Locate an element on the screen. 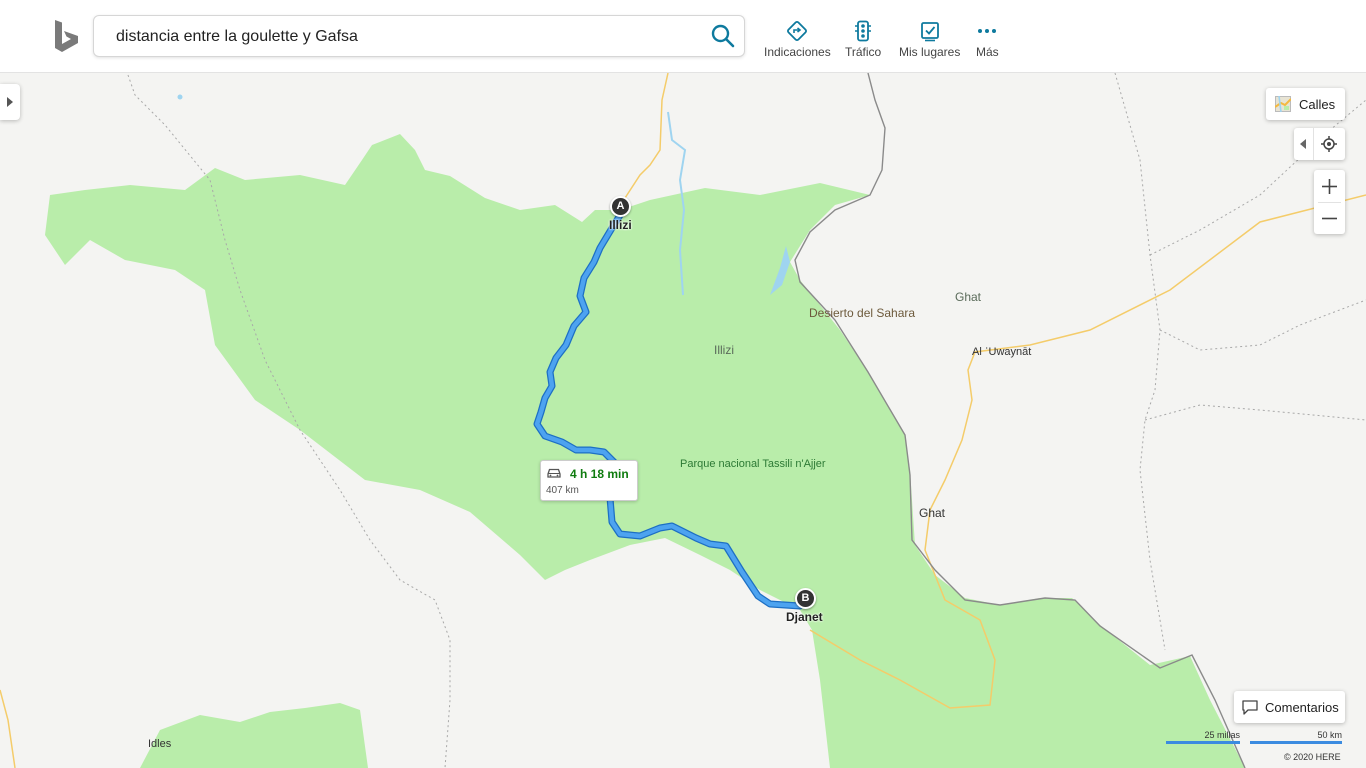 The height and width of the screenshot is (768, 1366). bing-logo-icon is located at coordinates (67, 37).